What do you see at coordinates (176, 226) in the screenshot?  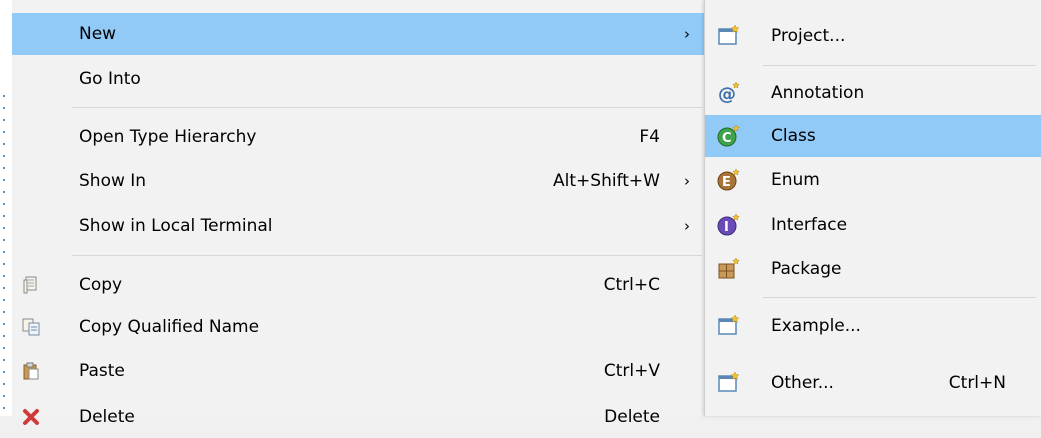 I see `menu-item-label: Show in Local Terminal` at bounding box center [176, 226].